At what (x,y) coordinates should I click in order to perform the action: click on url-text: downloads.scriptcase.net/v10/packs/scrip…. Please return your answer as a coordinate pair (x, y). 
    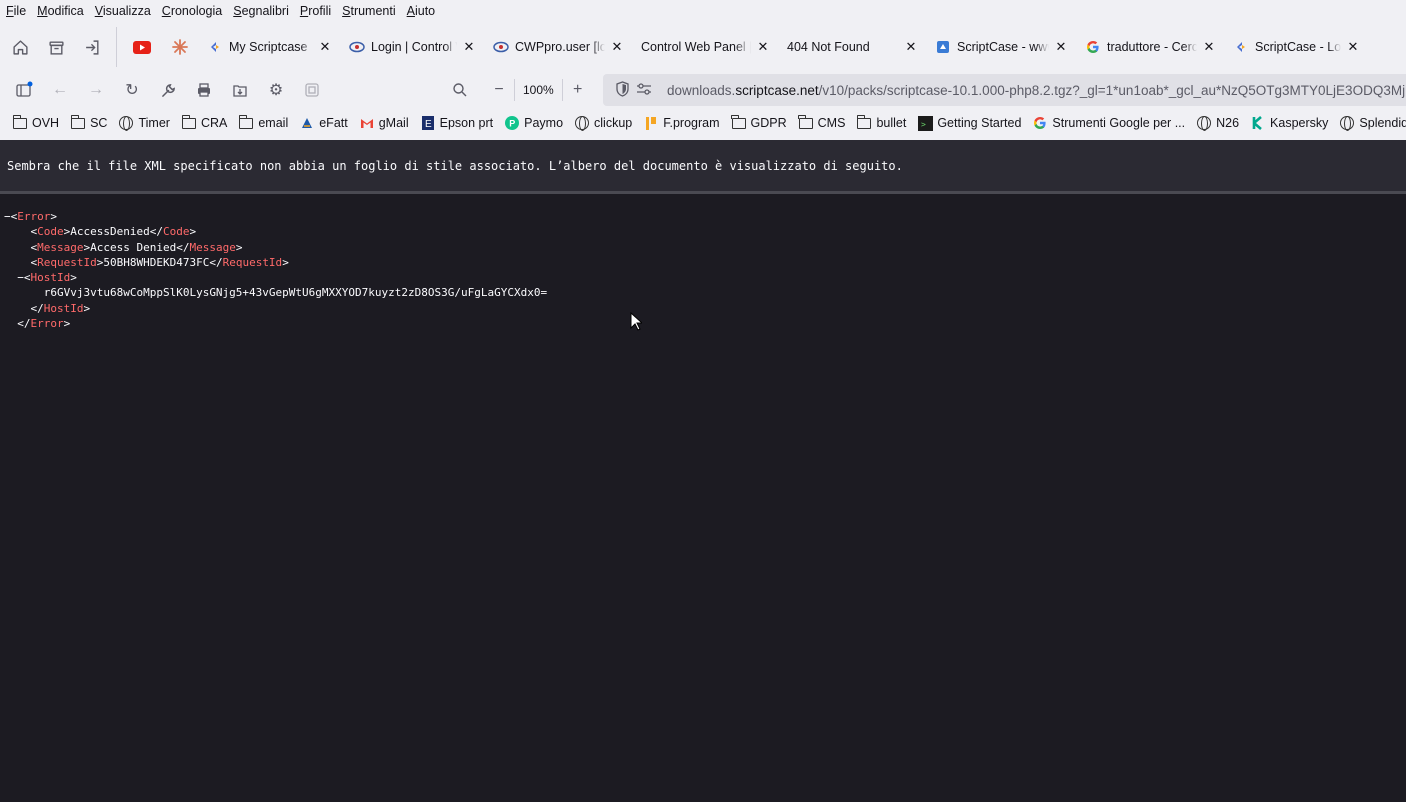
    Looking at the image, I should click on (1036, 90).